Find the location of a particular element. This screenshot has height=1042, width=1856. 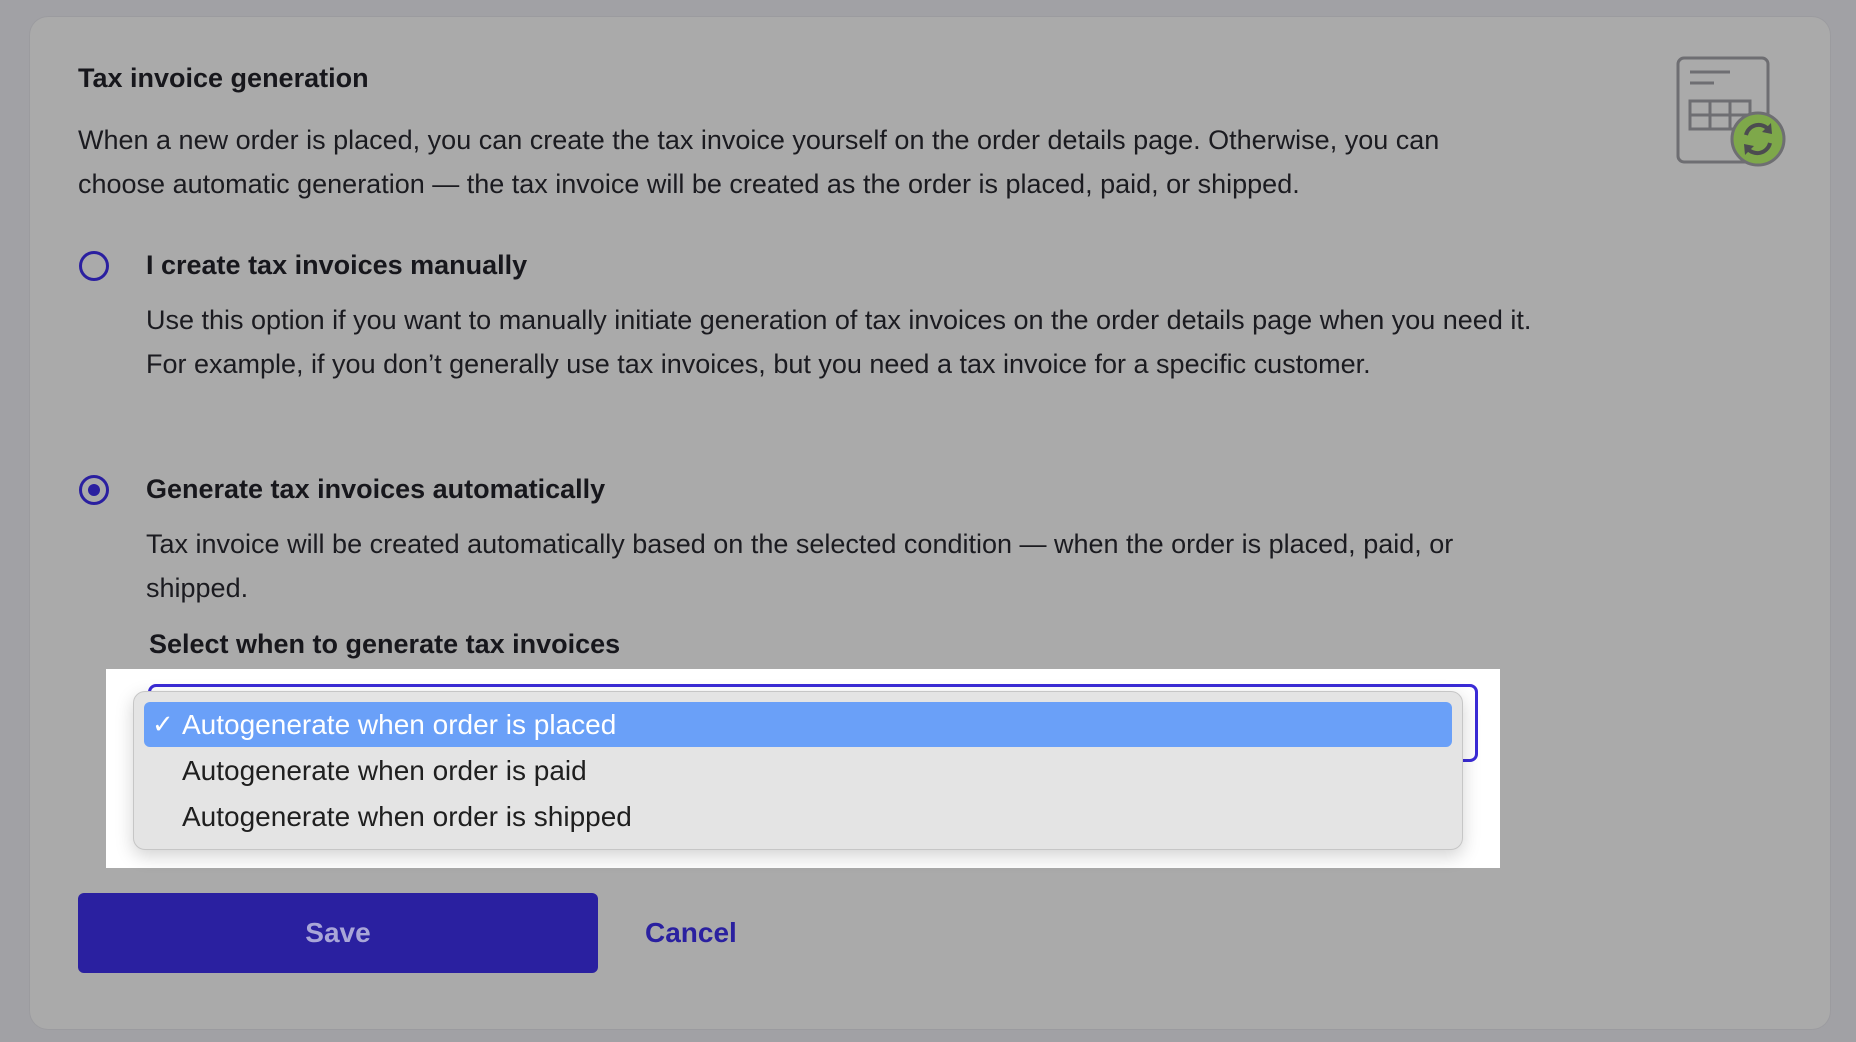

menu-item-label: Autogenerate when order is placed is located at coordinates (399, 724).